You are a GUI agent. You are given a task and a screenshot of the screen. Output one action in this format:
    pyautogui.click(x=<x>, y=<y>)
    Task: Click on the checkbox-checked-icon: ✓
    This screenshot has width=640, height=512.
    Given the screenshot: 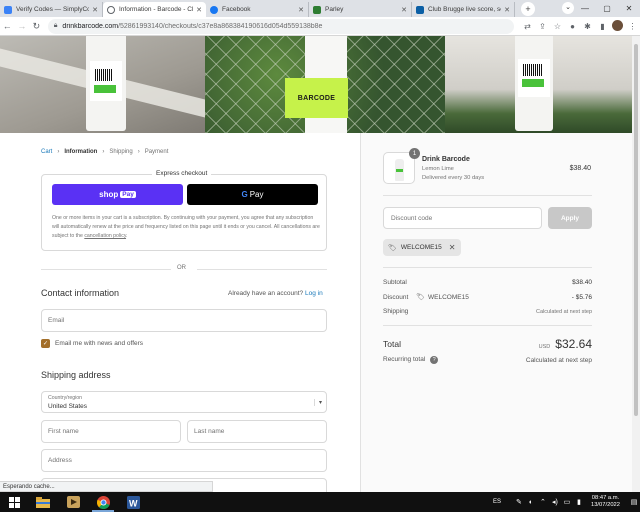 What is the action you would take?
    pyautogui.click(x=45, y=343)
    